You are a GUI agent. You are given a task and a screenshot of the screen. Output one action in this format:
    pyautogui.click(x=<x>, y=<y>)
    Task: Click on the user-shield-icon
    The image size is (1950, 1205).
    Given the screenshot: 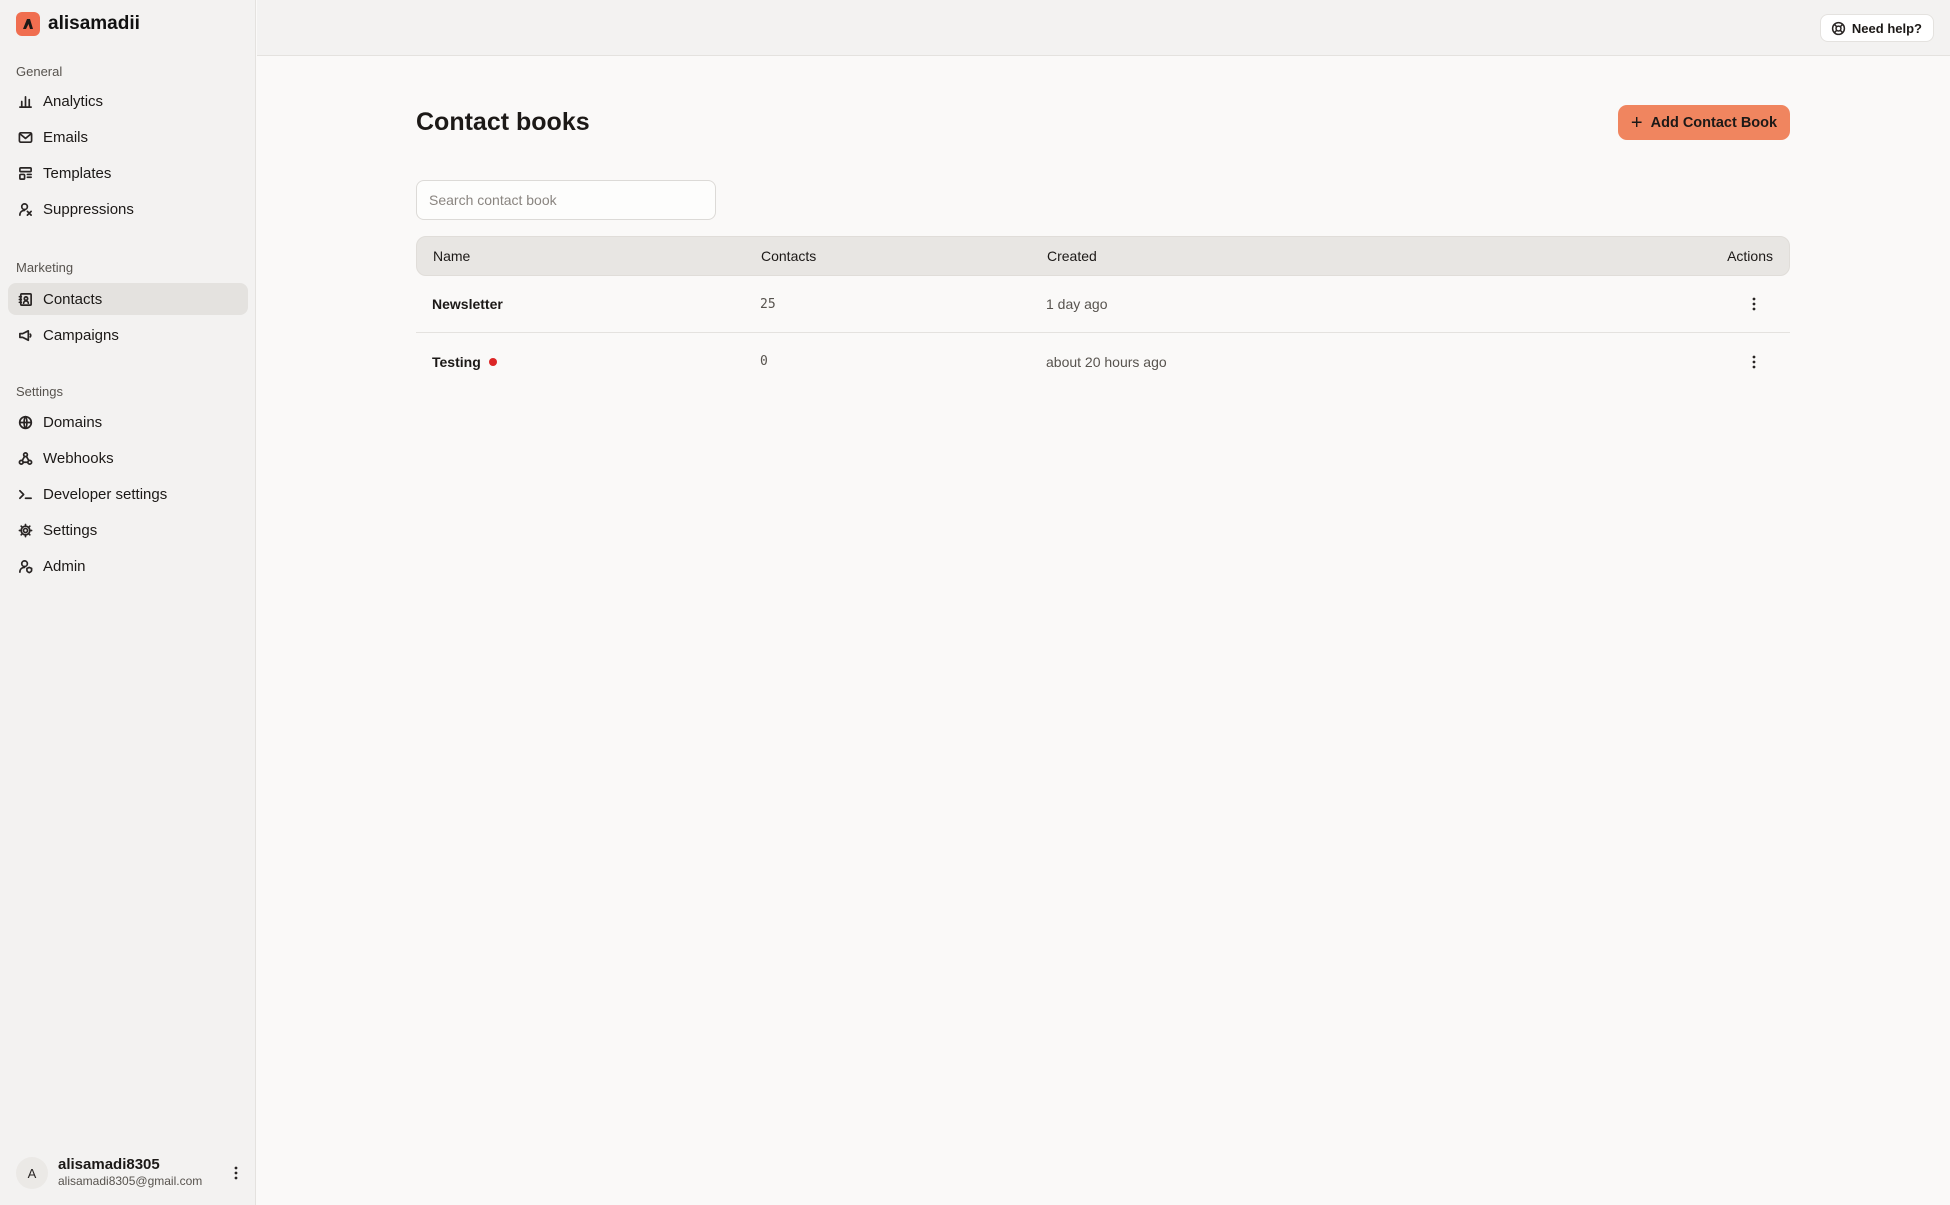 What is the action you would take?
    pyautogui.click(x=25, y=566)
    